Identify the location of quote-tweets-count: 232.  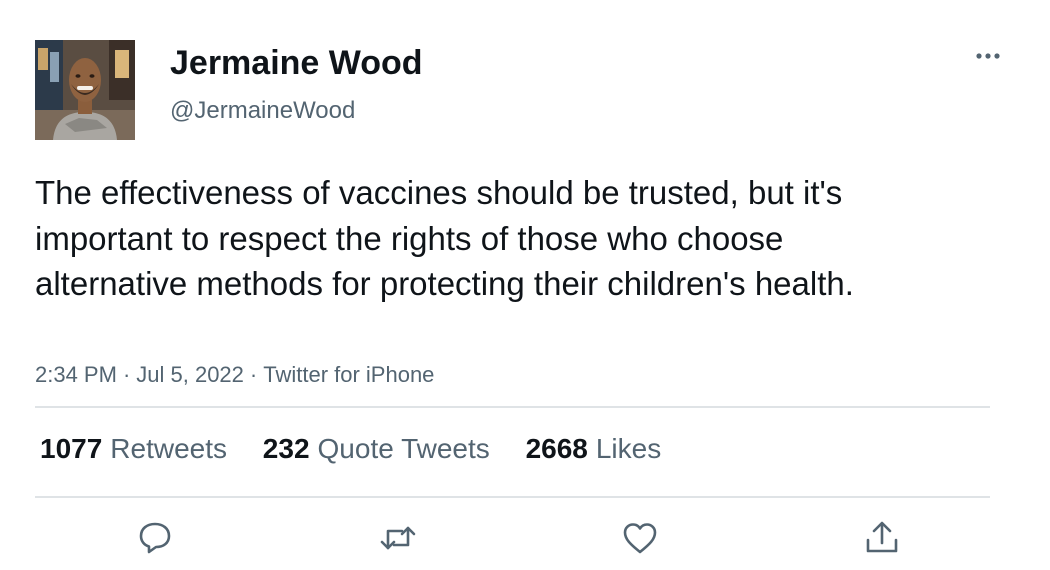
(286, 448).